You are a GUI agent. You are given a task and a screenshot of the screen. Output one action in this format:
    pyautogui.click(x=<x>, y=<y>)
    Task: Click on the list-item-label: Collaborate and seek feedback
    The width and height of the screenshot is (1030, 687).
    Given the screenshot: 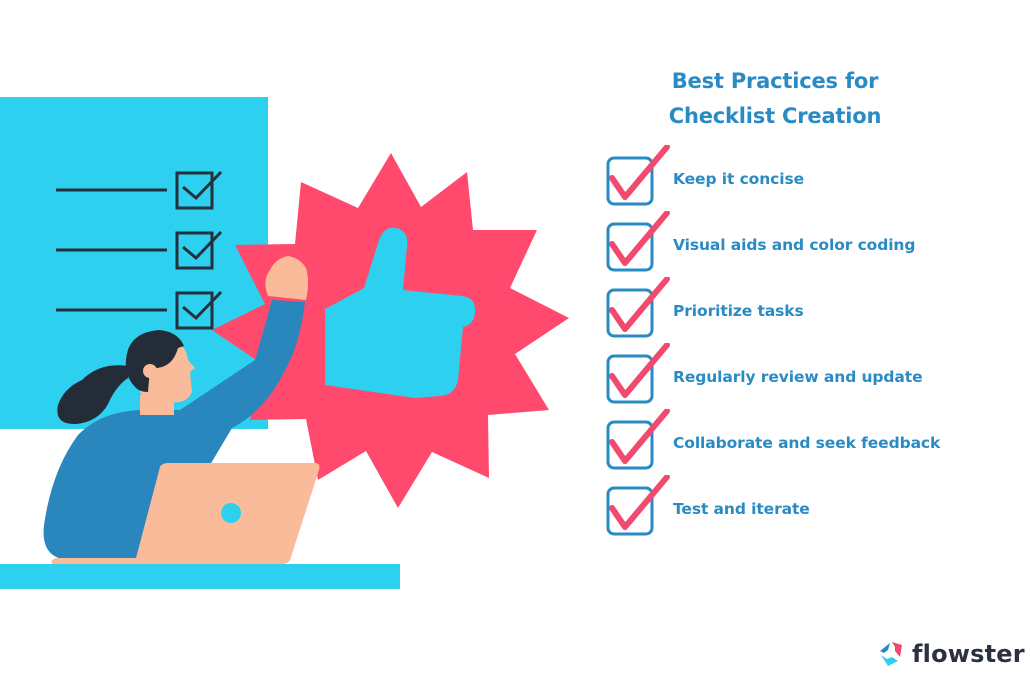 What is the action you would take?
    pyautogui.click(x=807, y=443)
    